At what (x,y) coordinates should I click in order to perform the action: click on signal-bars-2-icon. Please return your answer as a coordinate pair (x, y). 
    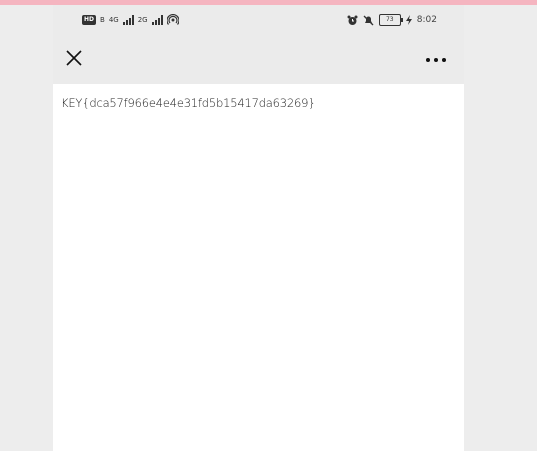
    Looking at the image, I should click on (157, 20).